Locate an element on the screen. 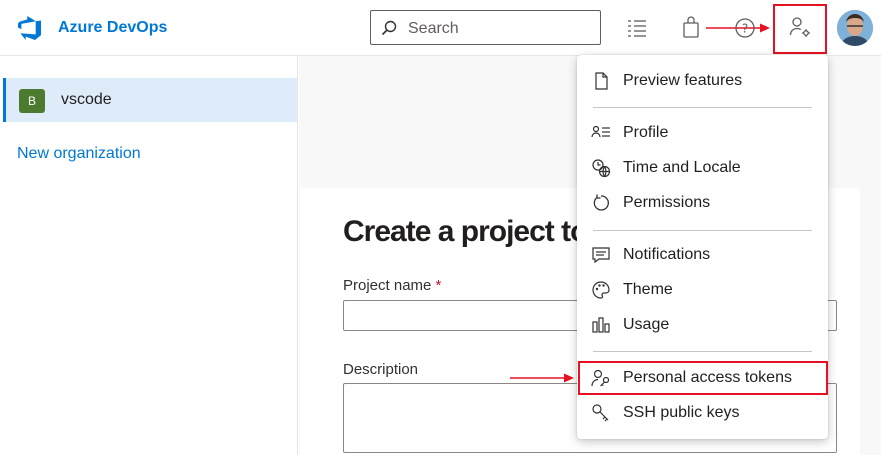 The height and width of the screenshot is (455, 881). menu-item-label: Usage is located at coordinates (646, 324).